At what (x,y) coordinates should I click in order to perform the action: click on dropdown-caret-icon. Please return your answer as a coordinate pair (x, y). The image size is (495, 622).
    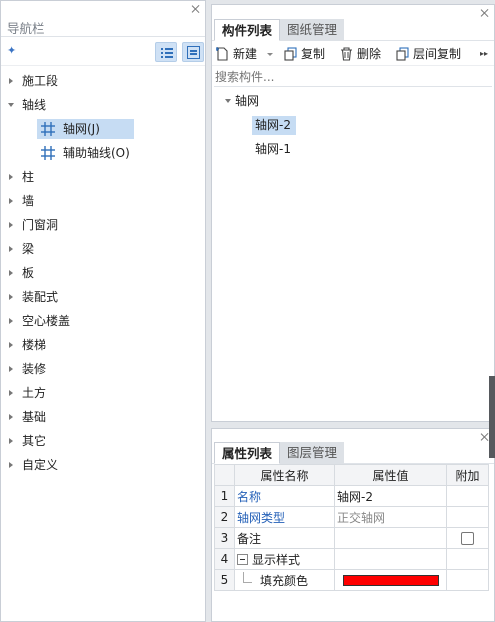
    Looking at the image, I should click on (270, 54).